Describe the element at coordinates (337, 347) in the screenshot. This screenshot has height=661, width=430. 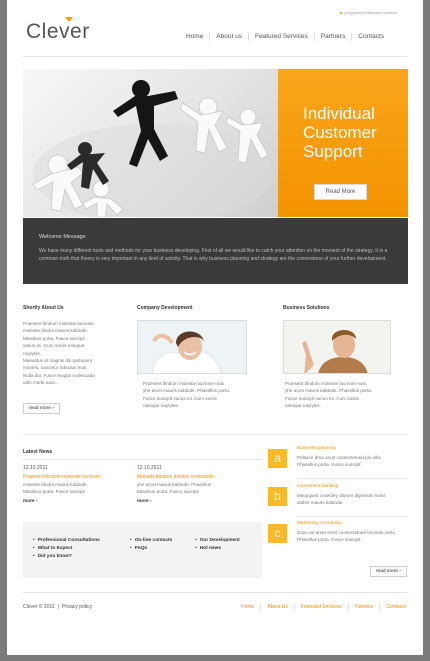
I see `thinking-man-image` at that location.